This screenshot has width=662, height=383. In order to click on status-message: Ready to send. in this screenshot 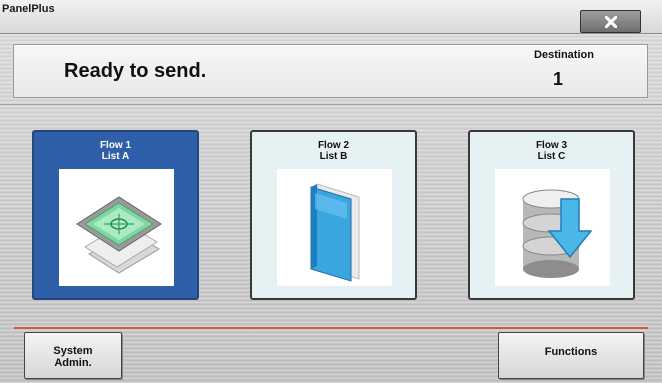, I will do `click(135, 71)`.